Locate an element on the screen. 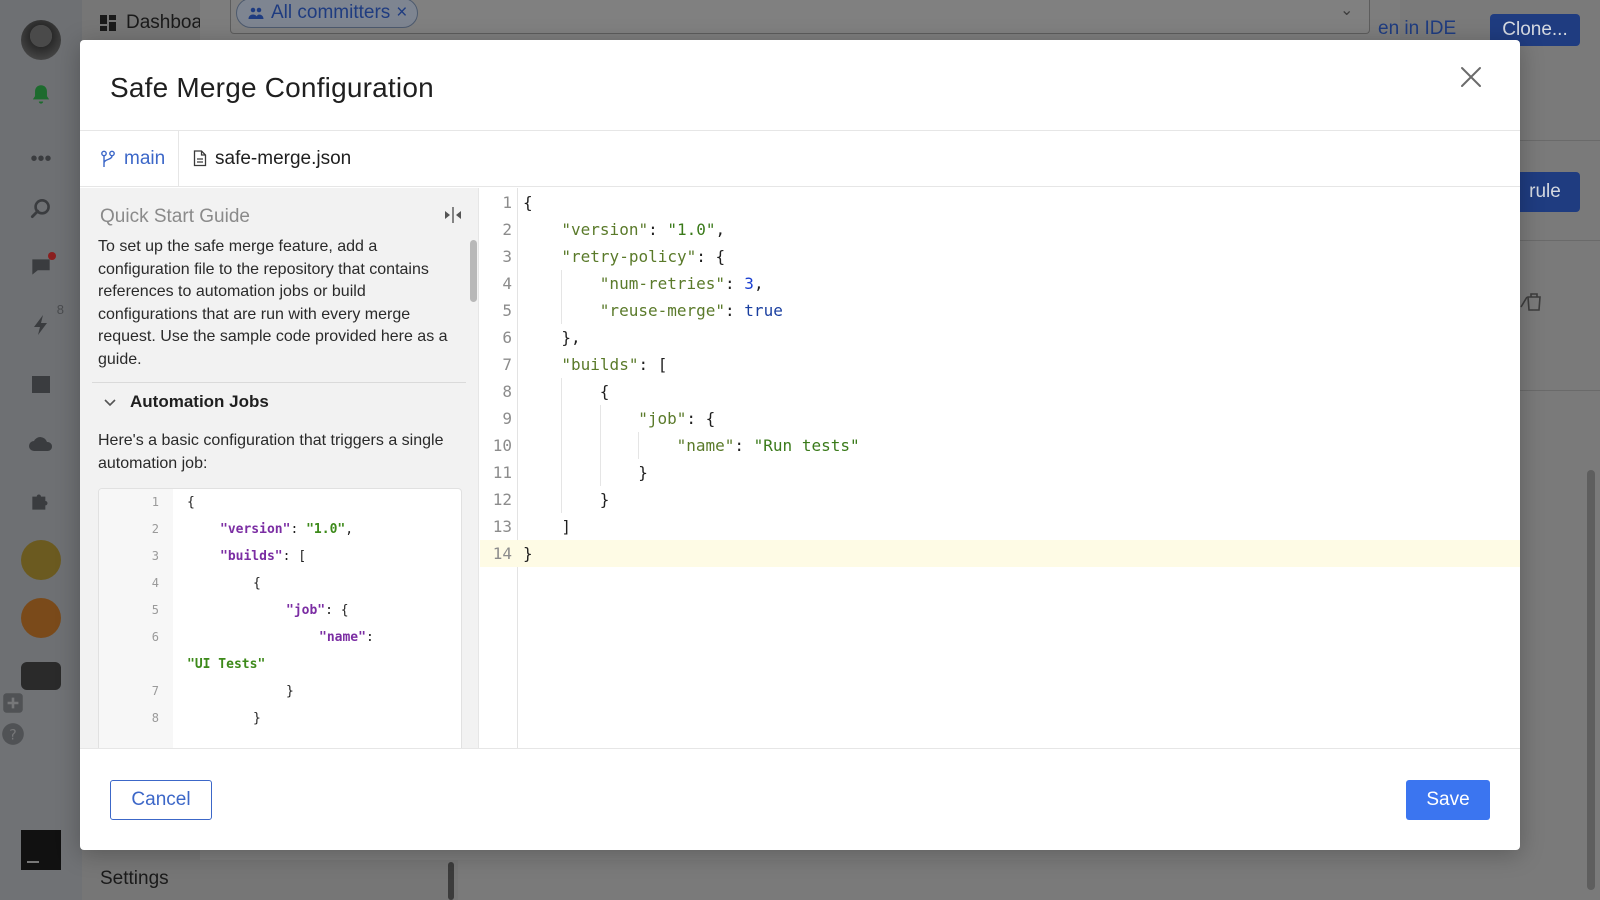 This screenshot has height=900, width=1600. filter-chevron-down-icon: ⌄ is located at coordinates (1346, 10).